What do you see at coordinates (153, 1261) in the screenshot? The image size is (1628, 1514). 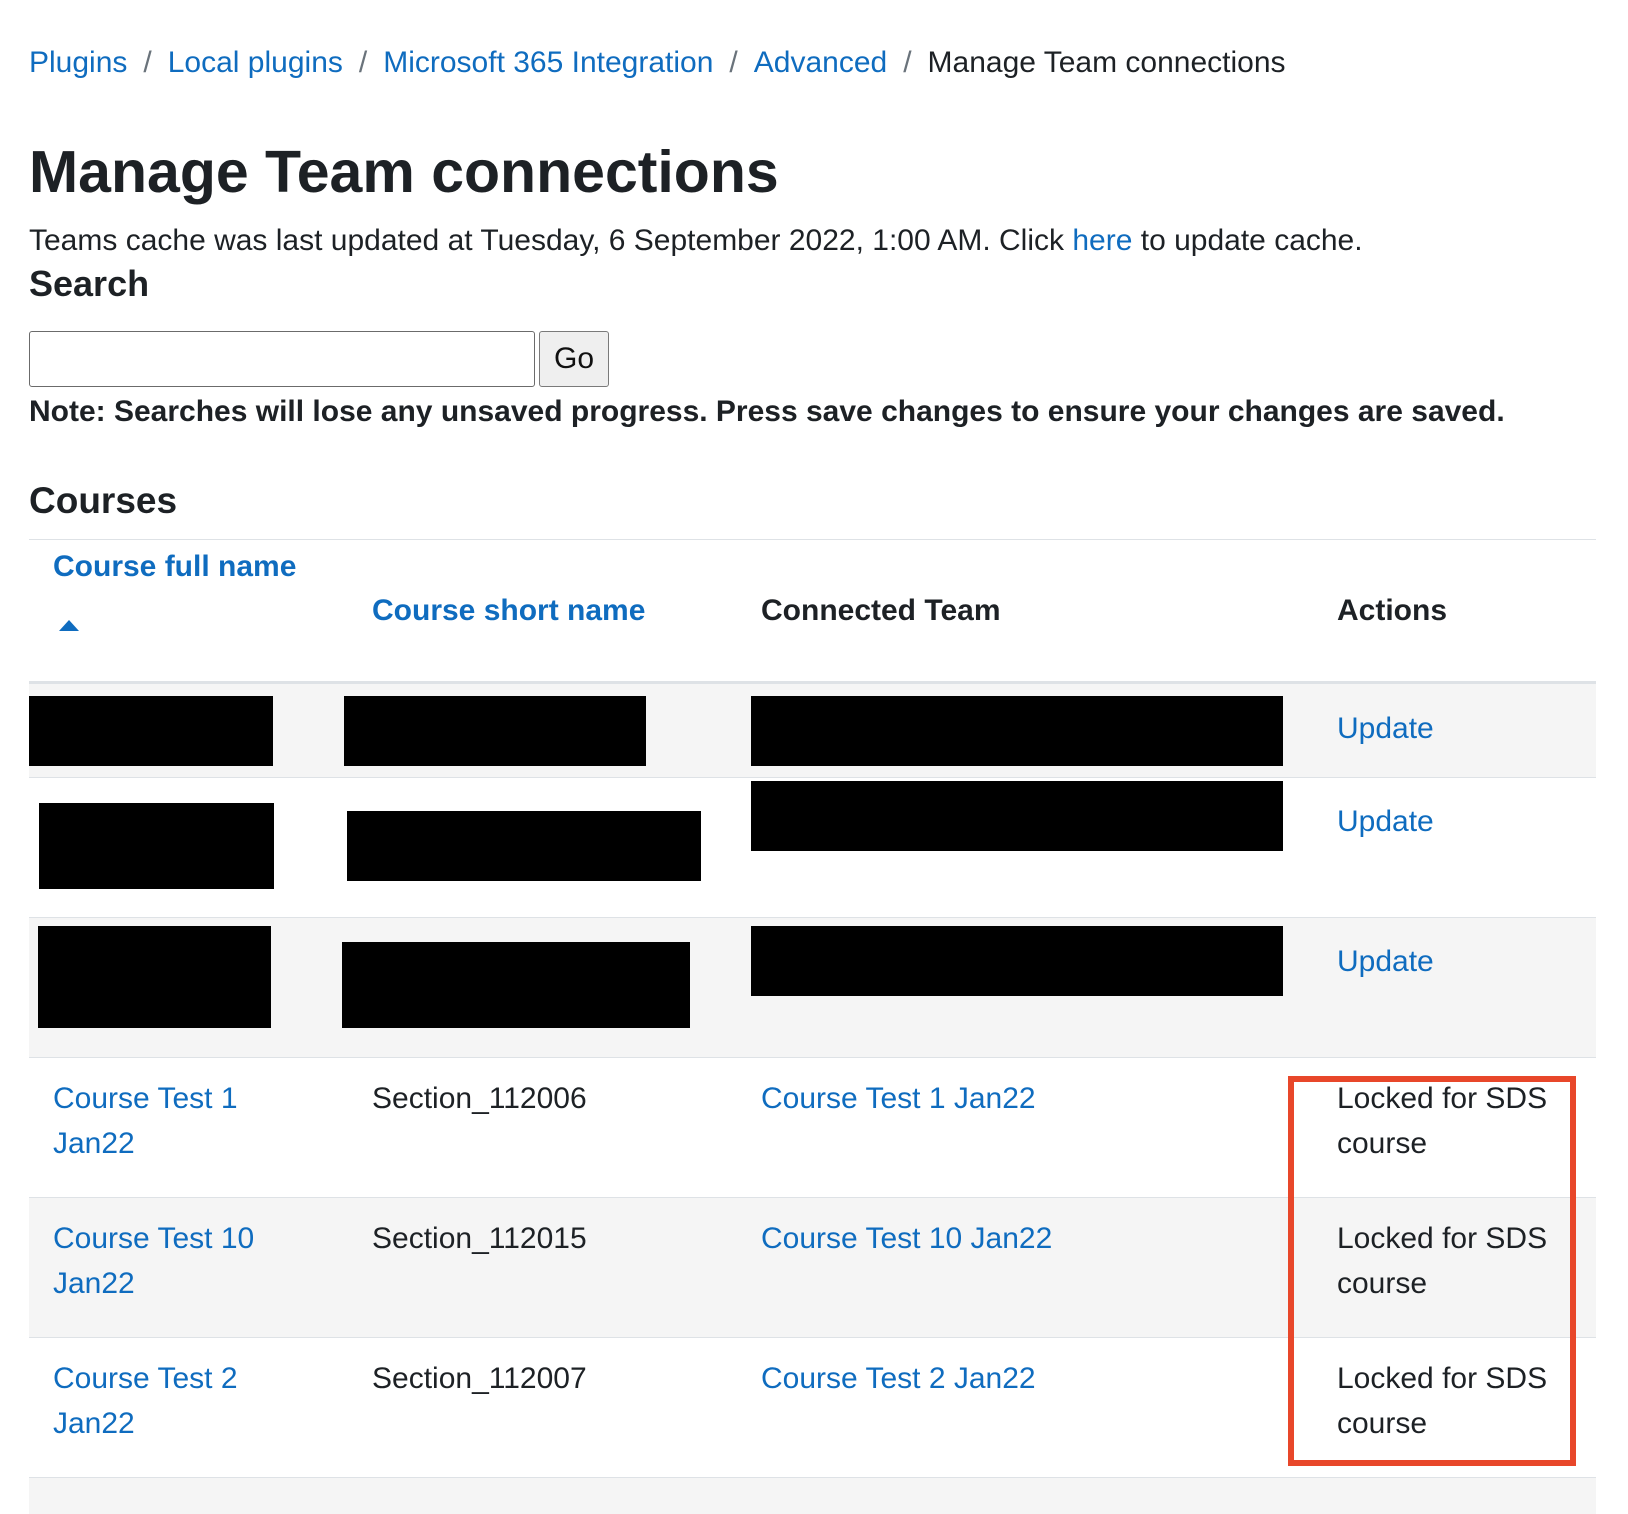 I see `course-full-name-link: Course Test 10 Jan22` at bounding box center [153, 1261].